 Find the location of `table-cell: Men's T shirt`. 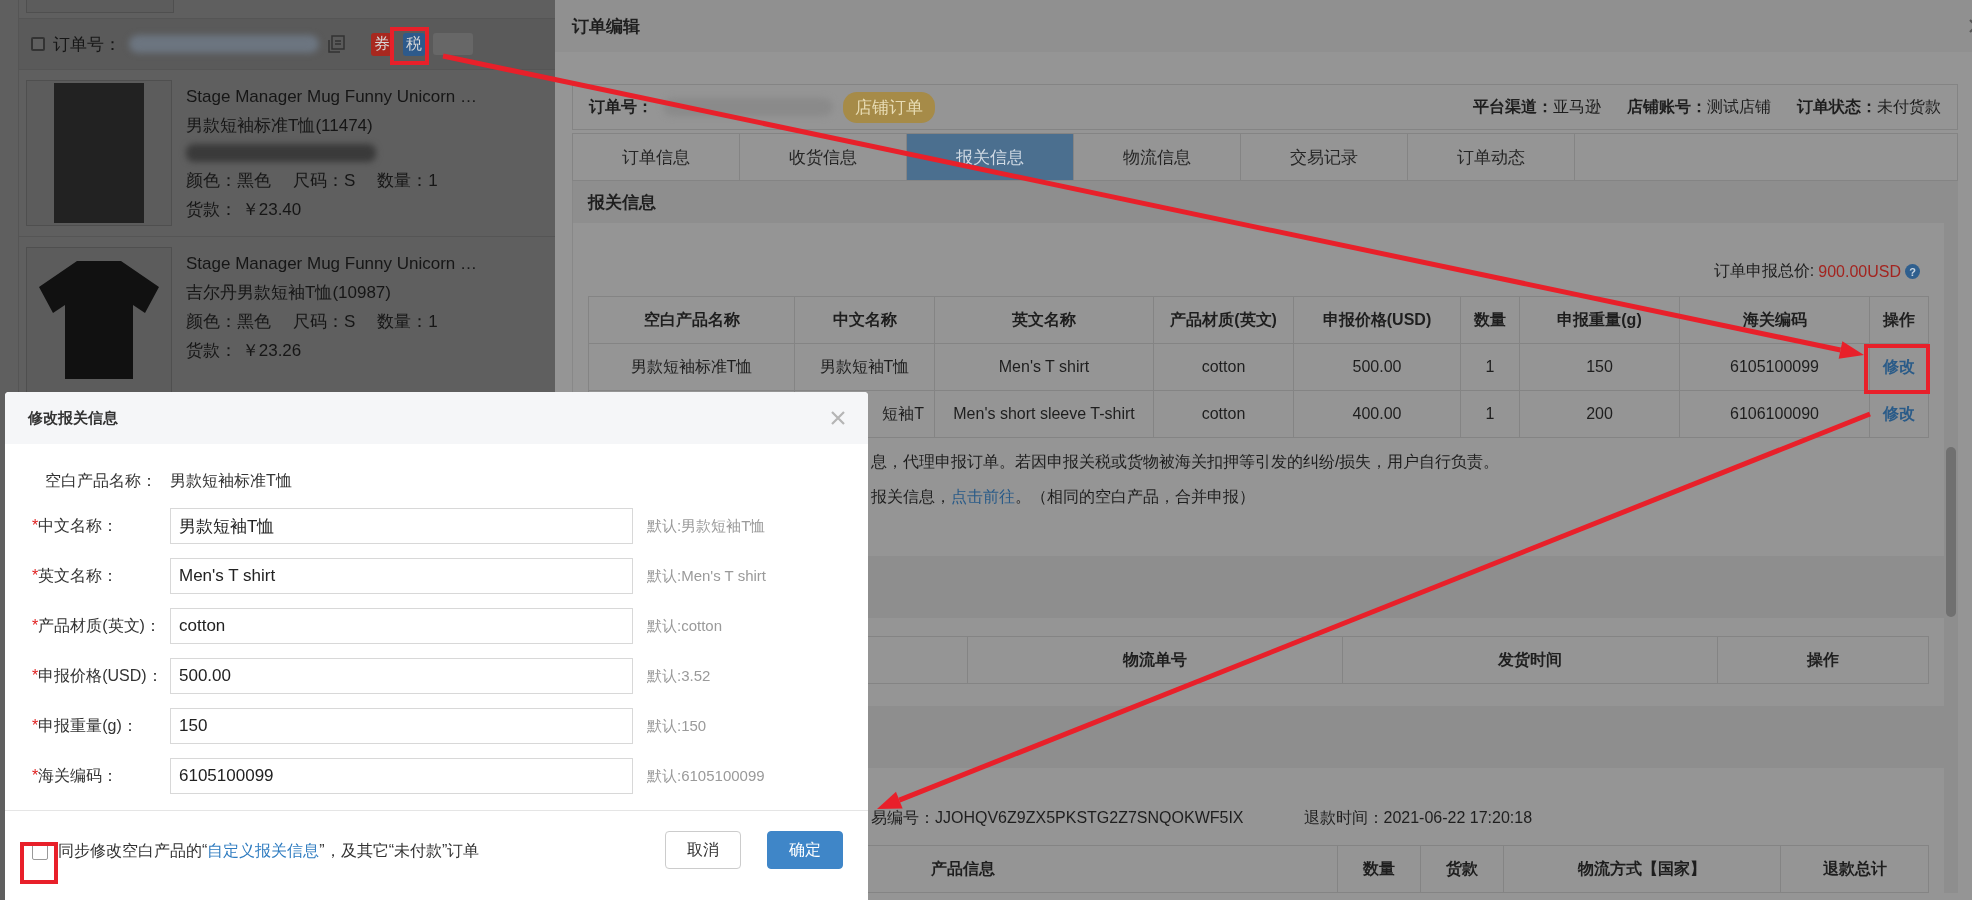

table-cell: Men's T shirt is located at coordinates (1044, 367).